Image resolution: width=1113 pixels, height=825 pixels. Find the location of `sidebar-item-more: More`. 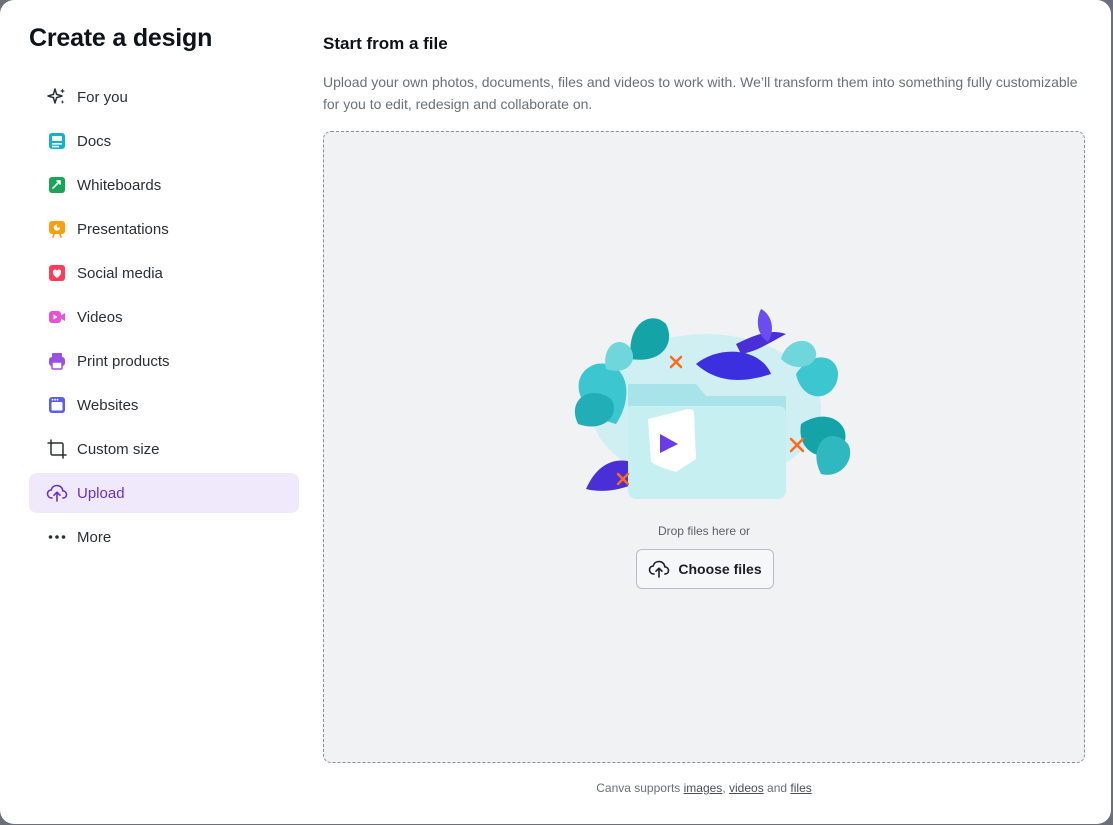

sidebar-item-more: More is located at coordinates (164, 537).